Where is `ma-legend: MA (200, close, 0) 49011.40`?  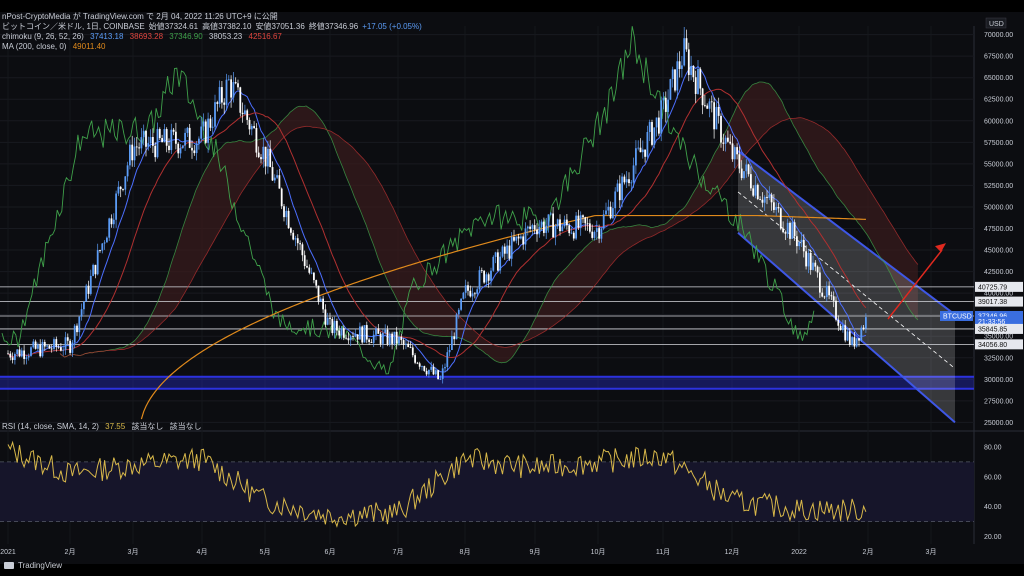
ma-legend: MA (200, close, 0) 49011.40 is located at coordinates (56, 47).